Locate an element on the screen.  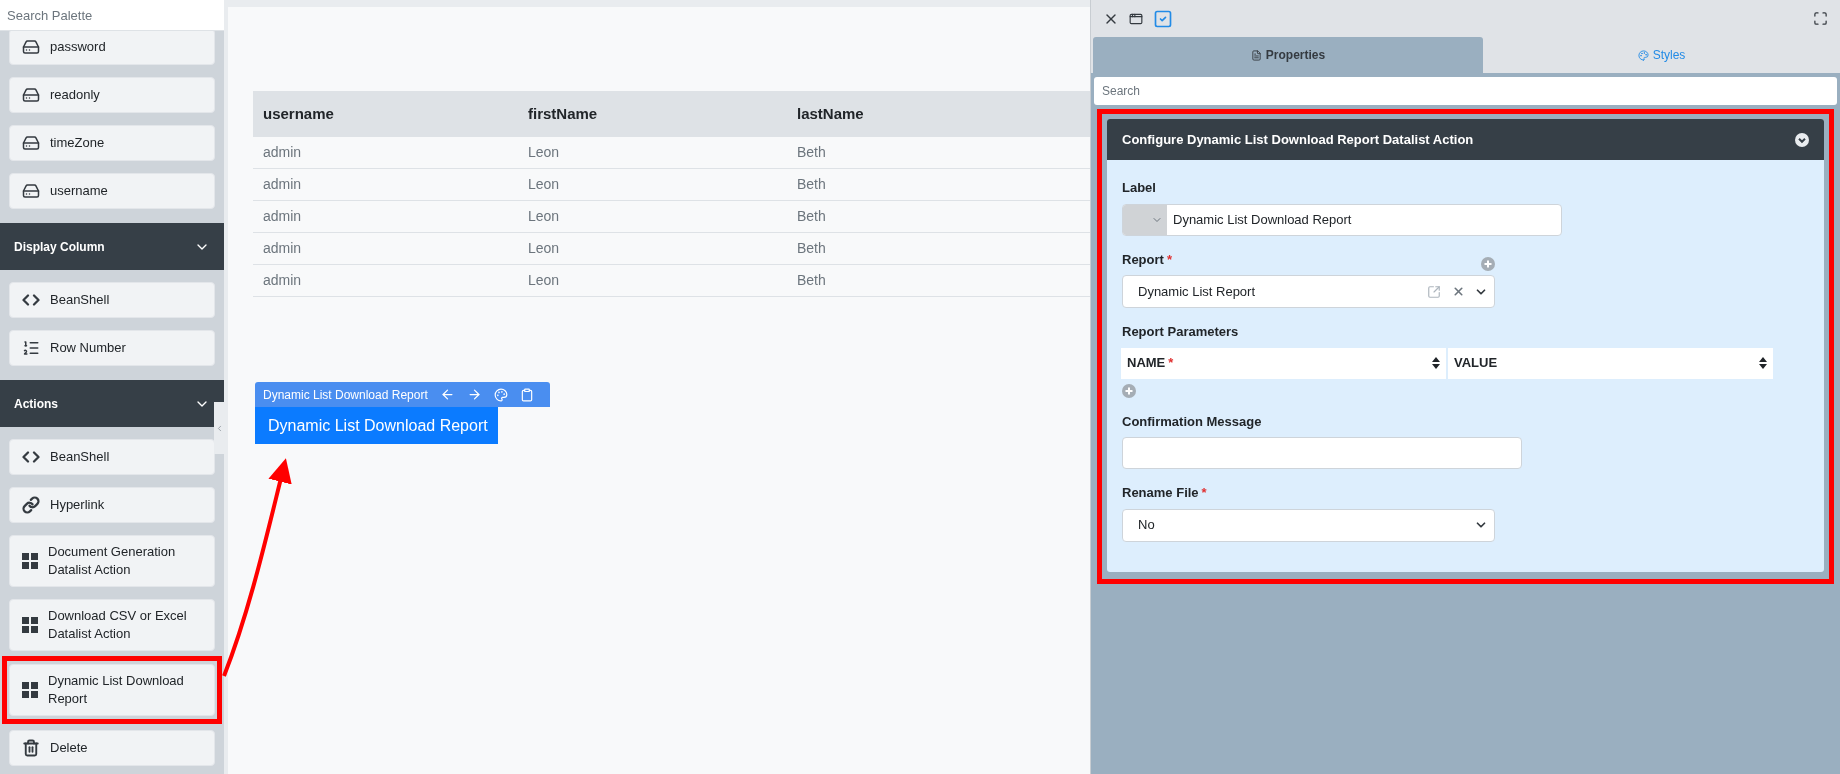
window-icon is located at coordinates (1136, 18).